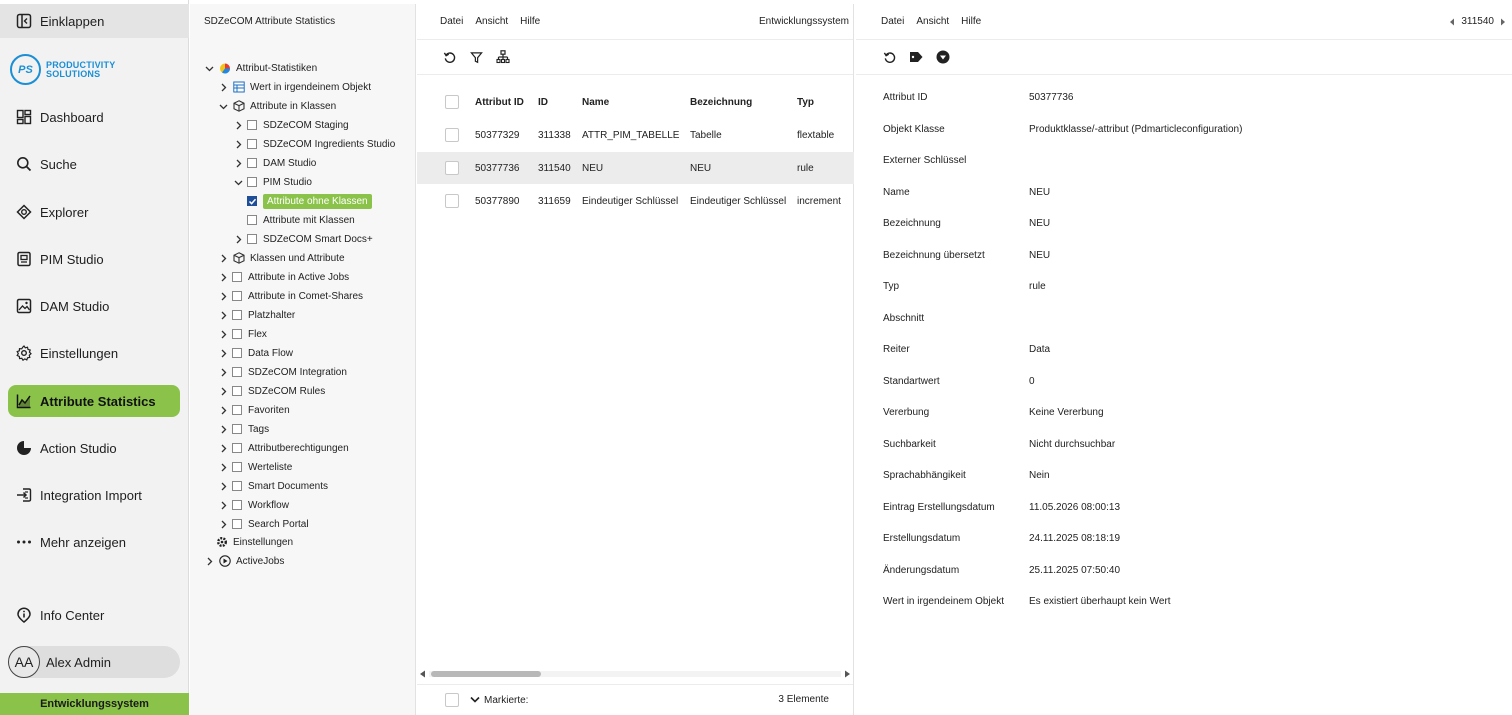  Describe the element at coordinates (271, 391) in the screenshot. I see `tree-item: SDZeCOM Rules` at that location.